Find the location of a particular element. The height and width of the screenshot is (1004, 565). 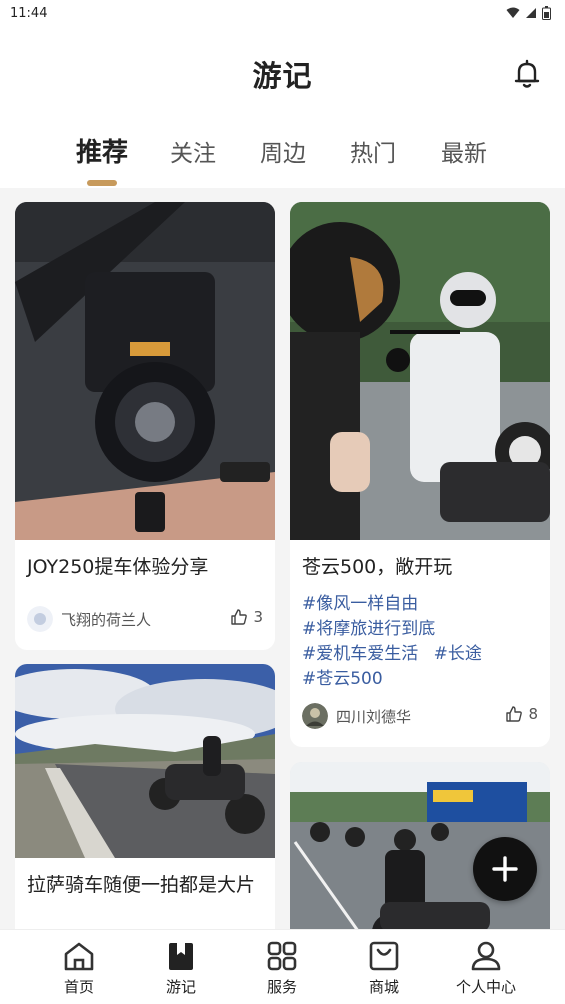

like-count: 8 is located at coordinates (533, 714).